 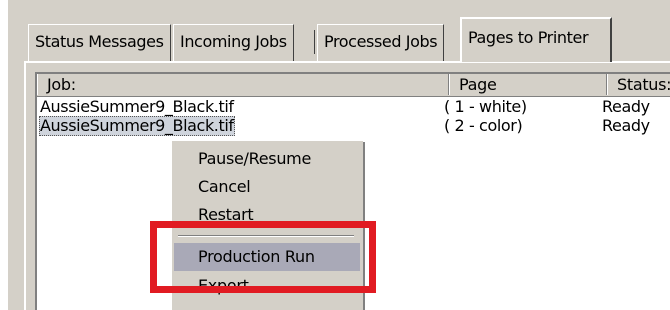 What do you see at coordinates (233, 42) in the screenshot?
I see `tab-incoming-jobs: Incoming Jobs` at bounding box center [233, 42].